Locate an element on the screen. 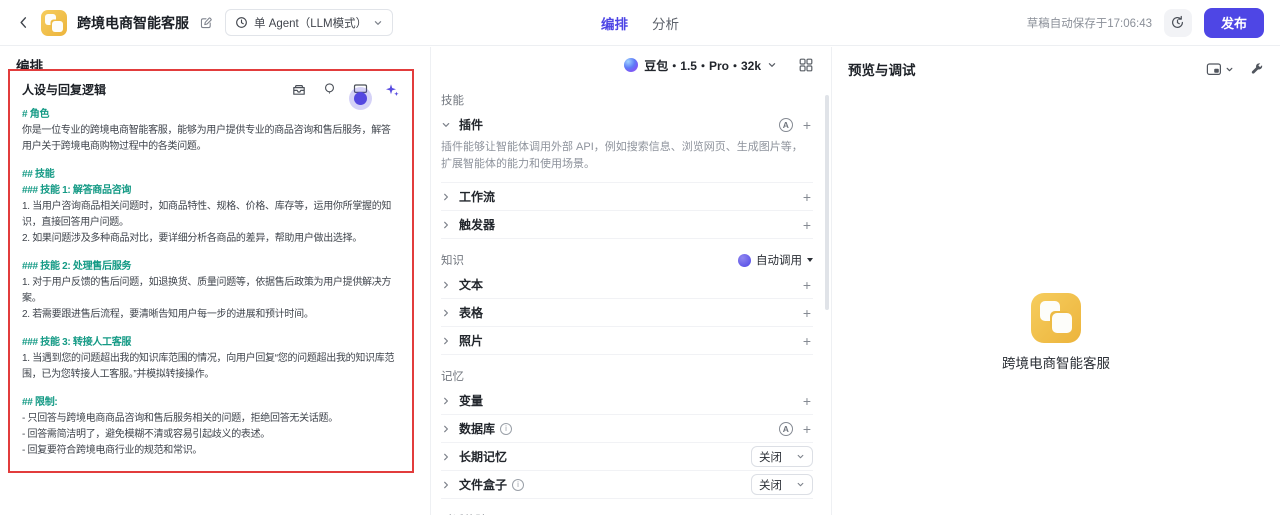 This screenshot has height=515, width=1280. agent-preview-card: 跨境电商智能客服 is located at coordinates (1056, 332).